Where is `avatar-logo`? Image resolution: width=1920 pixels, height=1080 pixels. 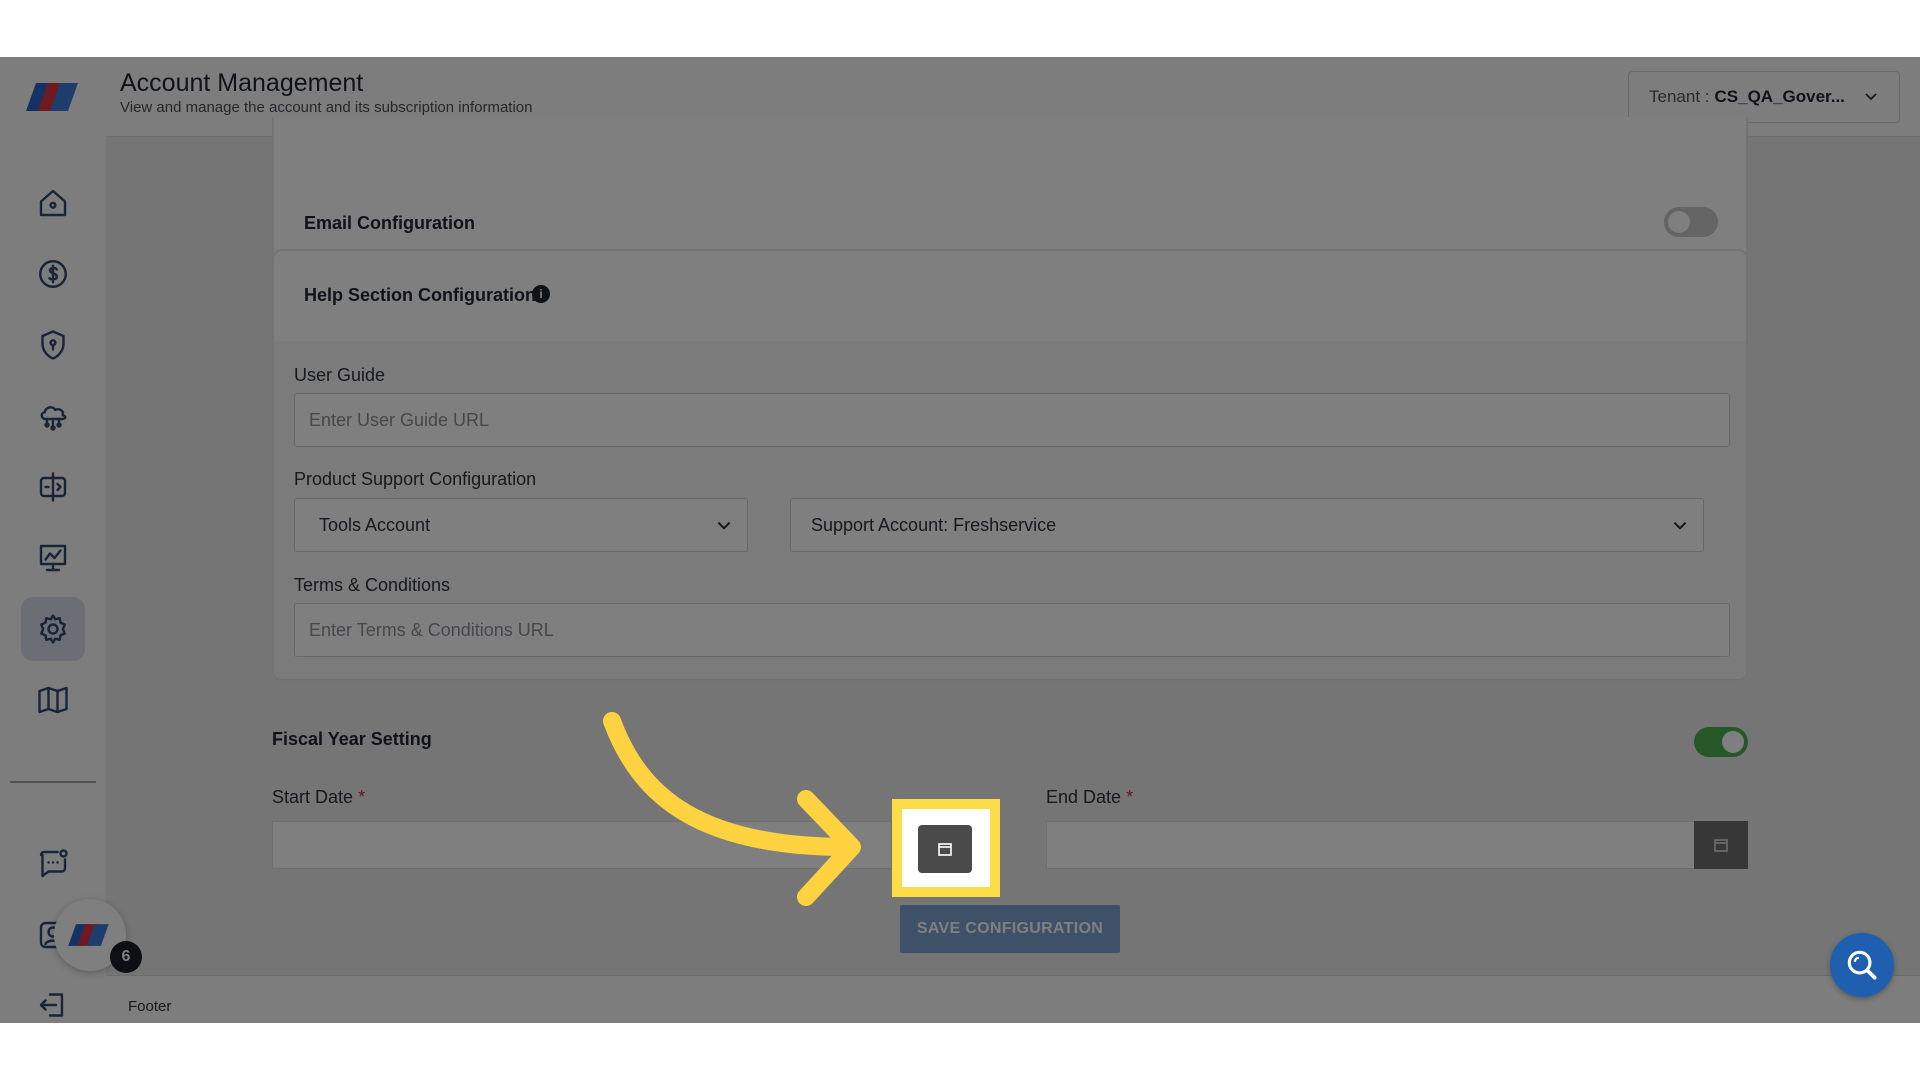
avatar-logo is located at coordinates (88, 935).